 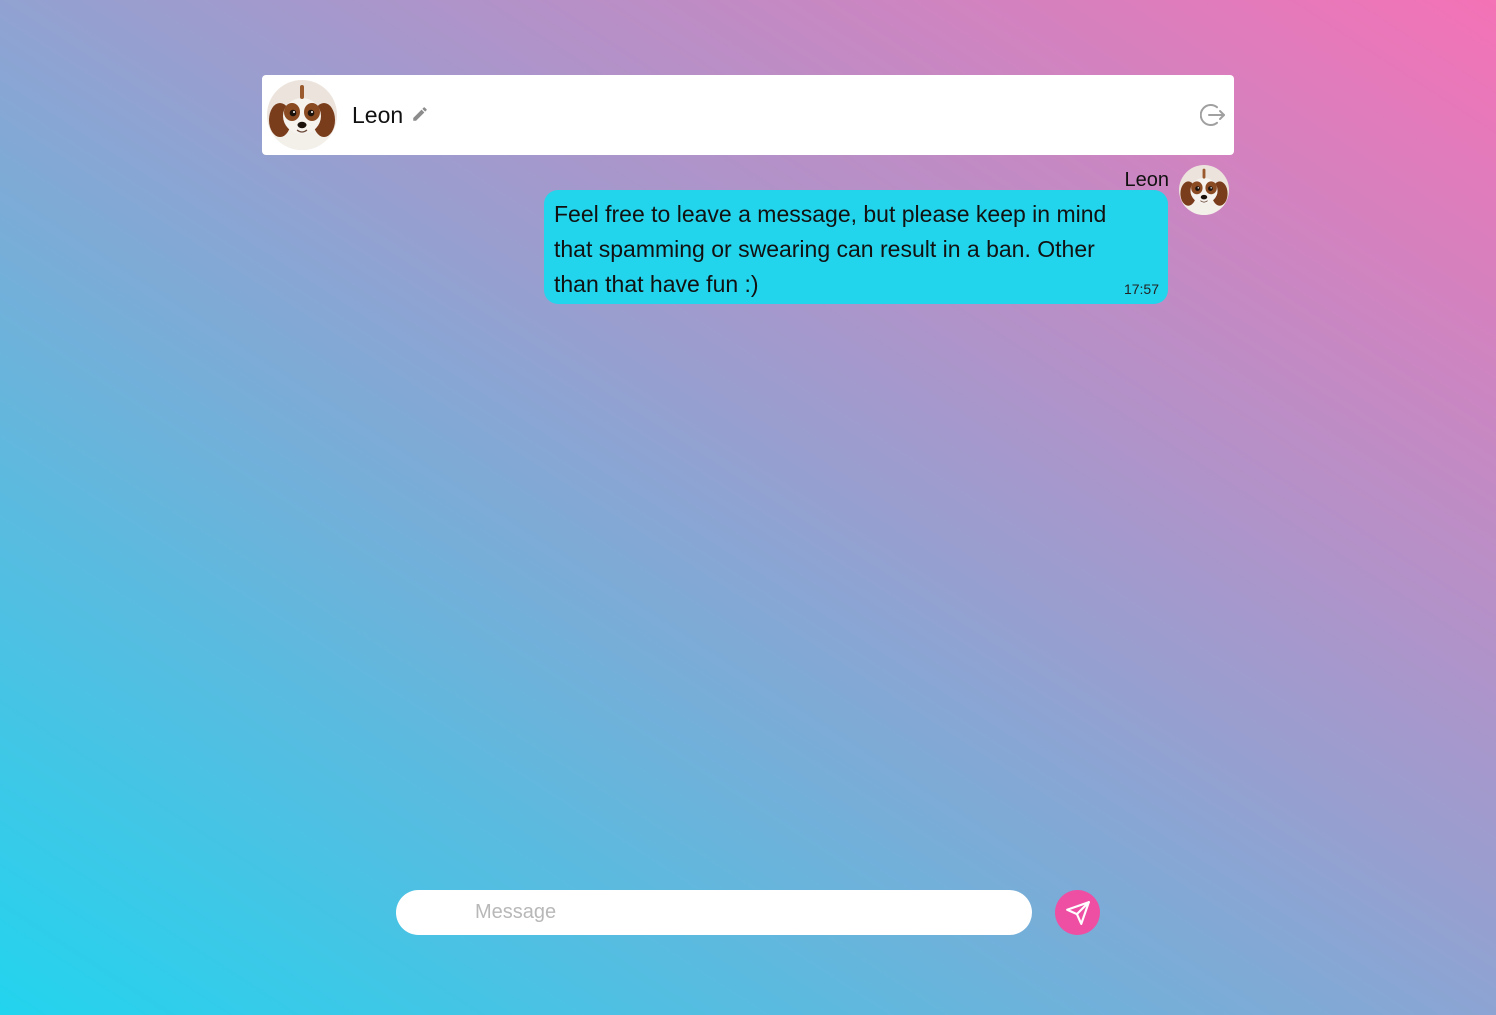 What do you see at coordinates (748, 115) in the screenshot?
I see `chat-header: Leon` at bounding box center [748, 115].